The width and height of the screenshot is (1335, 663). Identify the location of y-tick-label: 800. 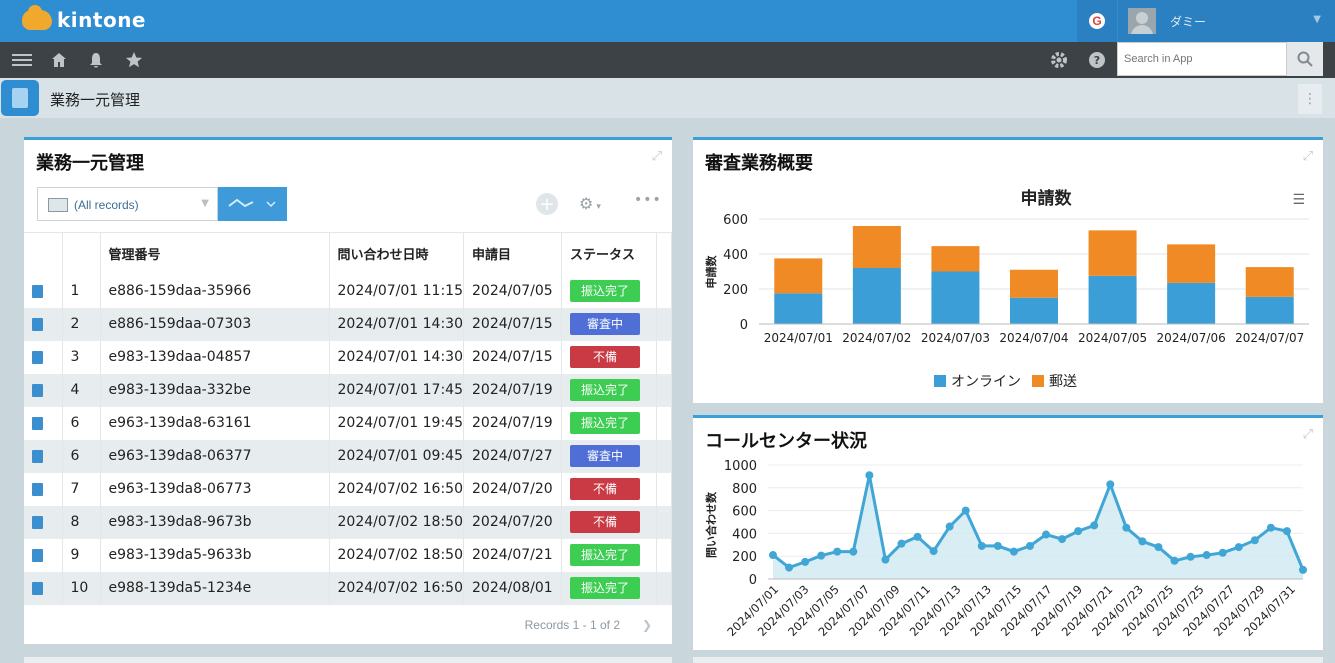
(744, 489).